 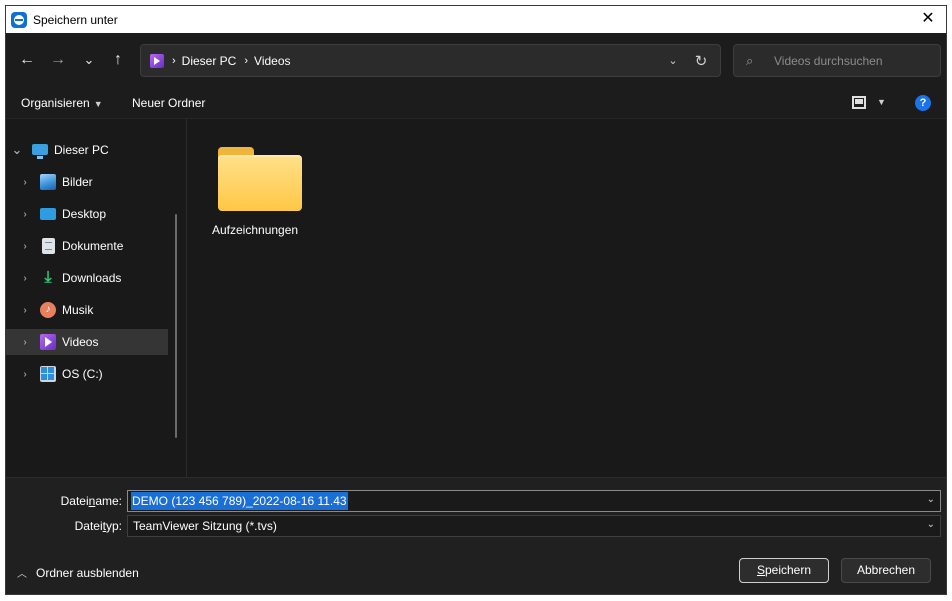 What do you see at coordinates (48, 214) in the screenshot?
I see `desktop-icon` at bounding box center [48, 214].